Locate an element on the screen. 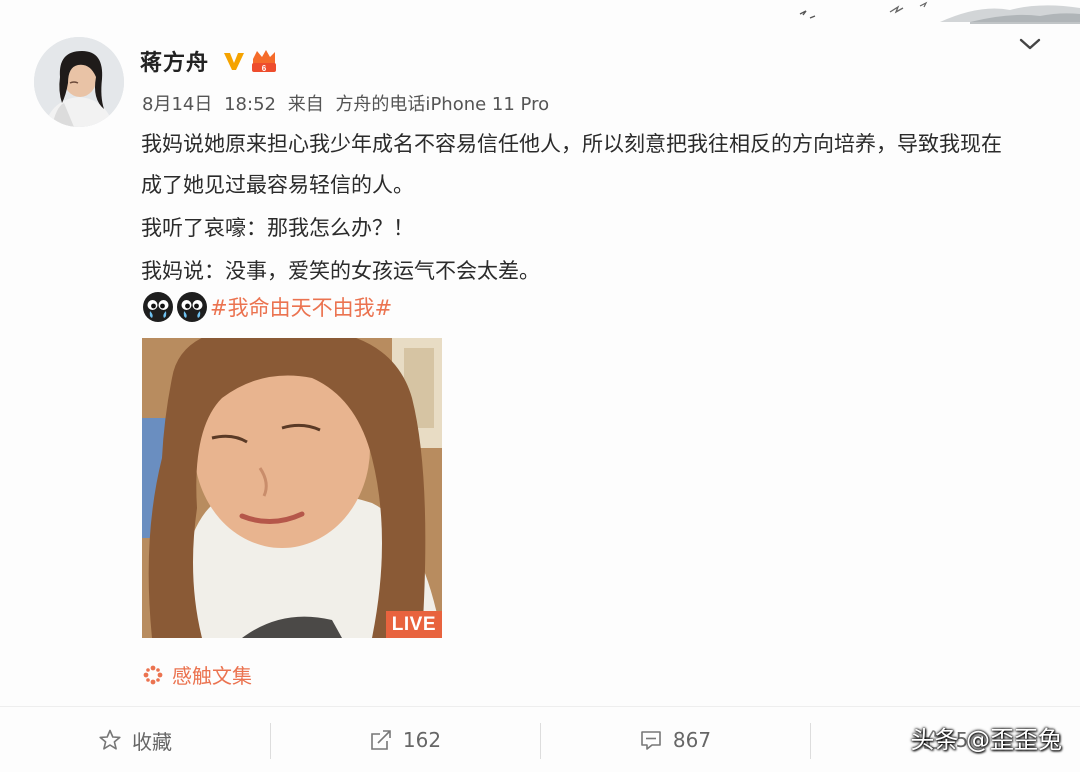 The width and height of the screenshot is (1080, 772). author-name: 蒋方舟 is located at coordinates (174, 61).